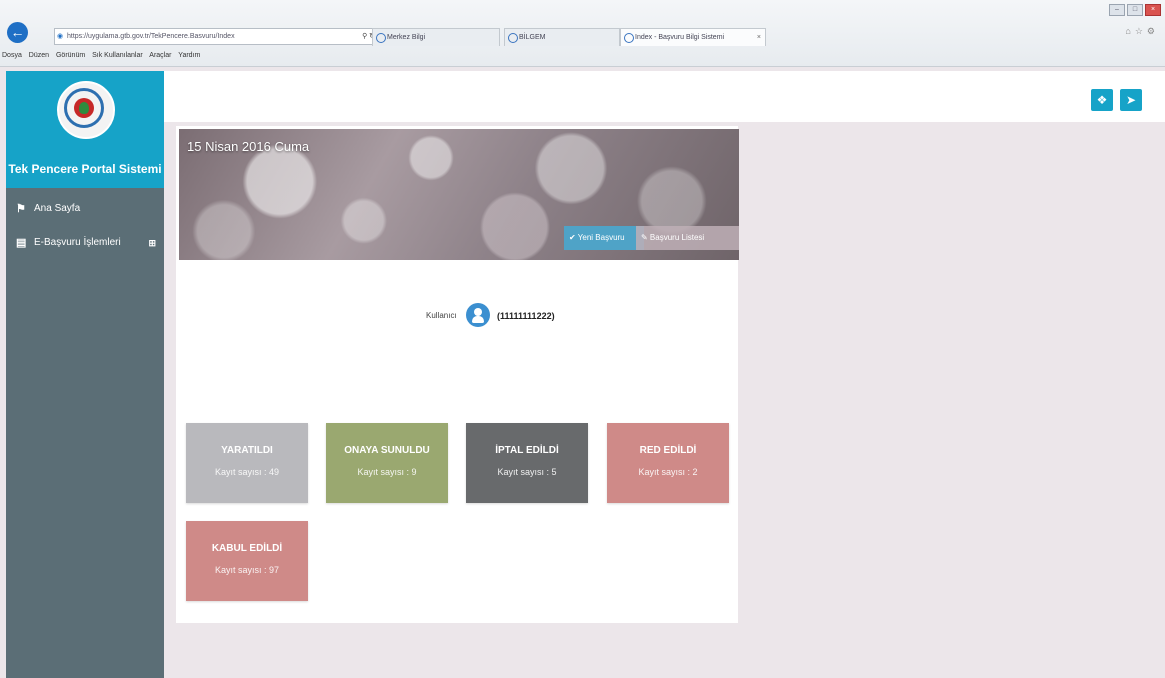 The image size is (1165, 678). Describe the element at coordinates (532, 37) in the screenshot. I see `tab-label: BİLGEM` at that location.